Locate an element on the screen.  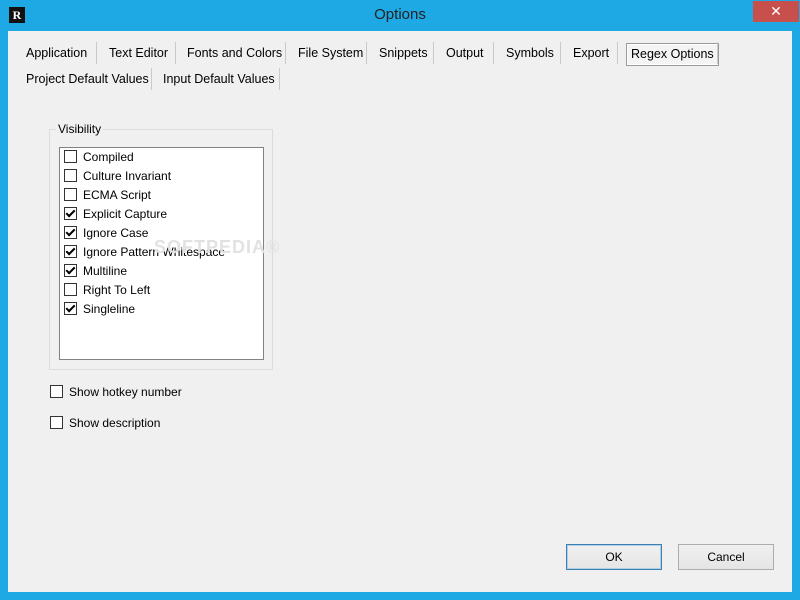
window-title: Options is located at coordinates (400, 14).